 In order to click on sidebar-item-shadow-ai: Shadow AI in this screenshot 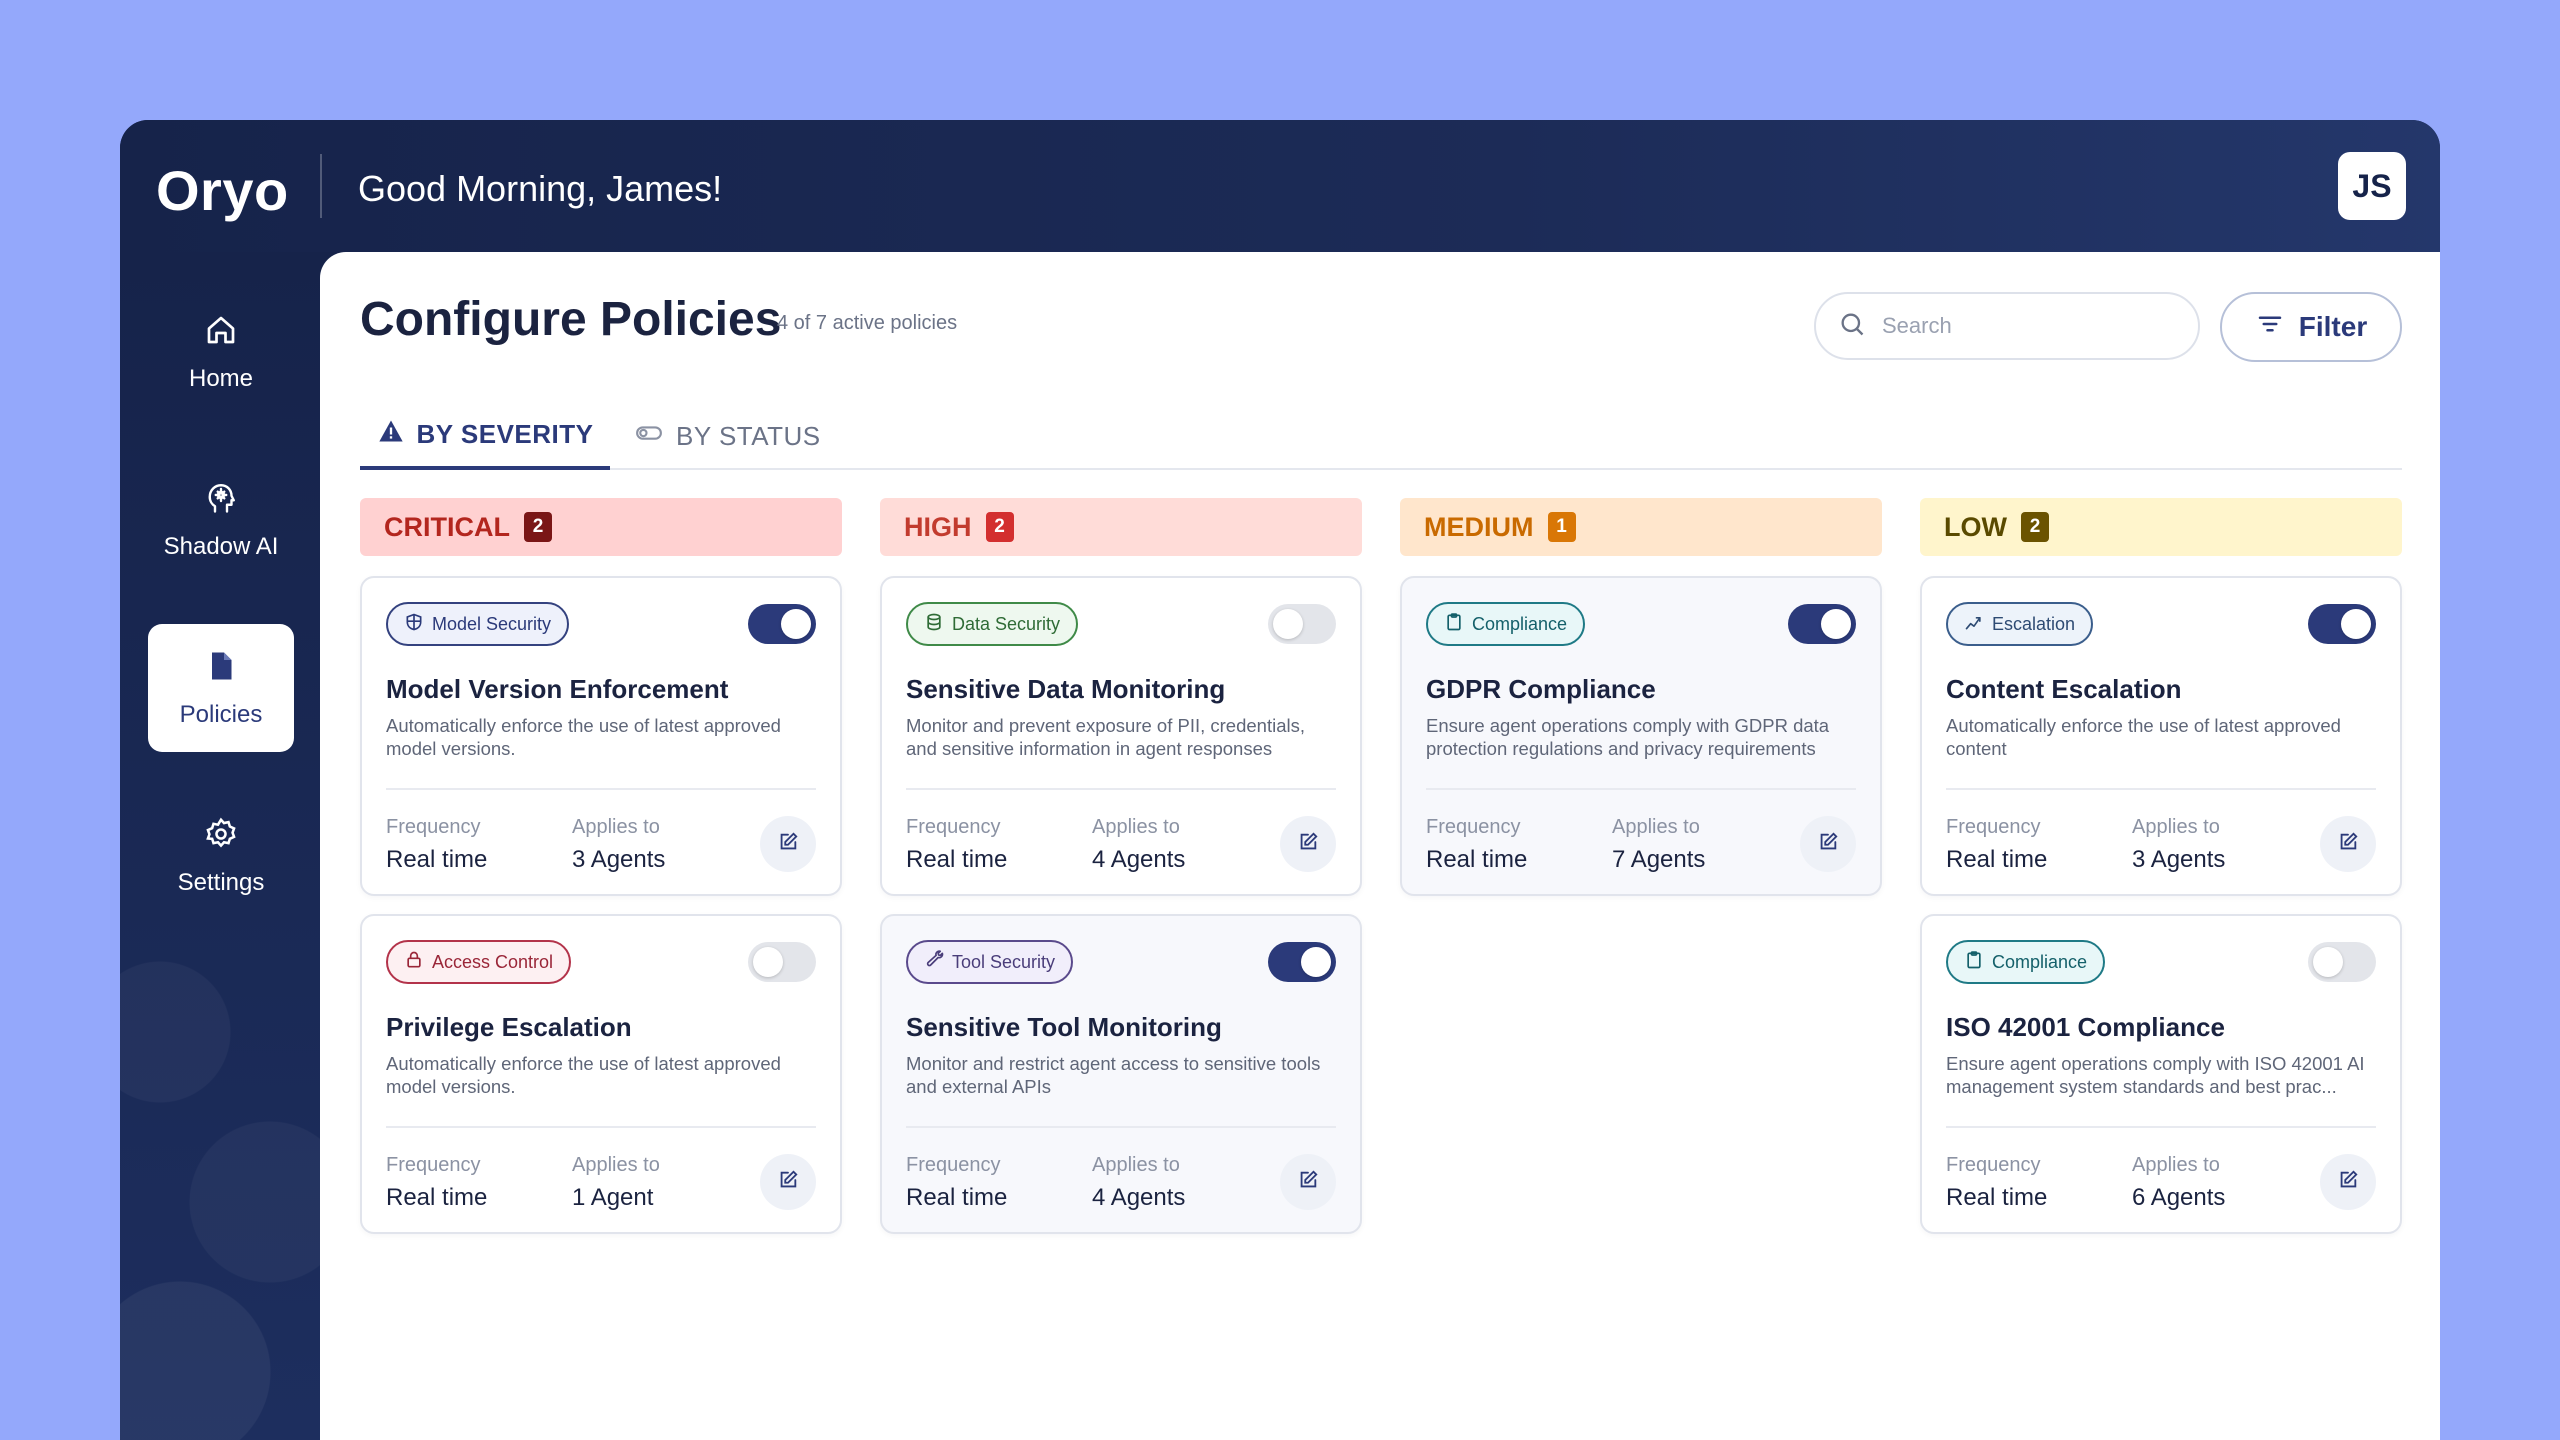, I will do `click(221, 520)`.